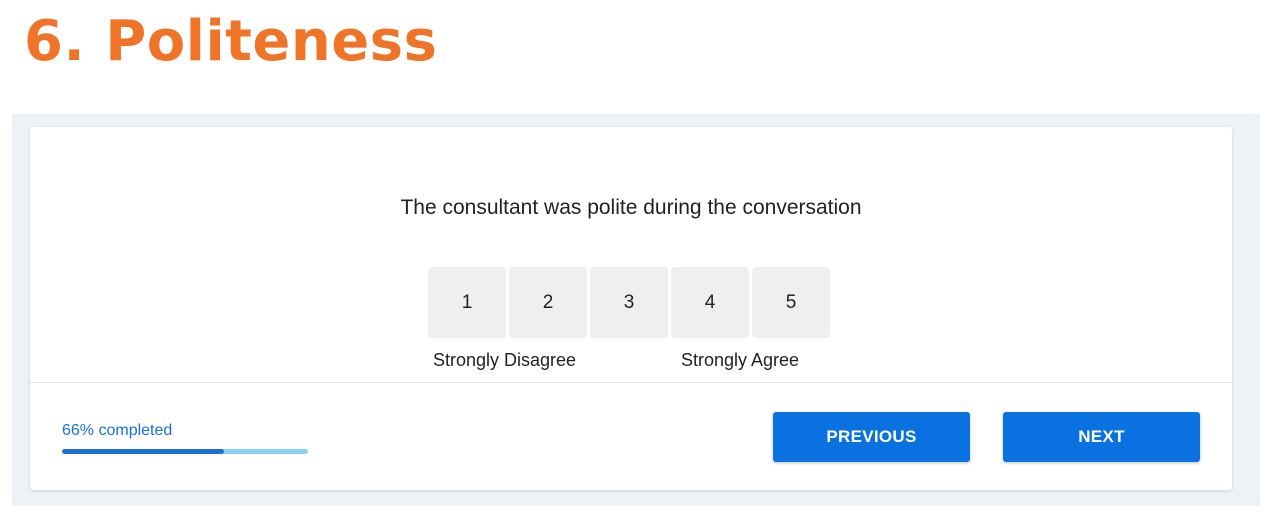 This screenshot has height=526, width=1268. I want to click on scale-min-label: Strongly Disagree, so click(505, 360).